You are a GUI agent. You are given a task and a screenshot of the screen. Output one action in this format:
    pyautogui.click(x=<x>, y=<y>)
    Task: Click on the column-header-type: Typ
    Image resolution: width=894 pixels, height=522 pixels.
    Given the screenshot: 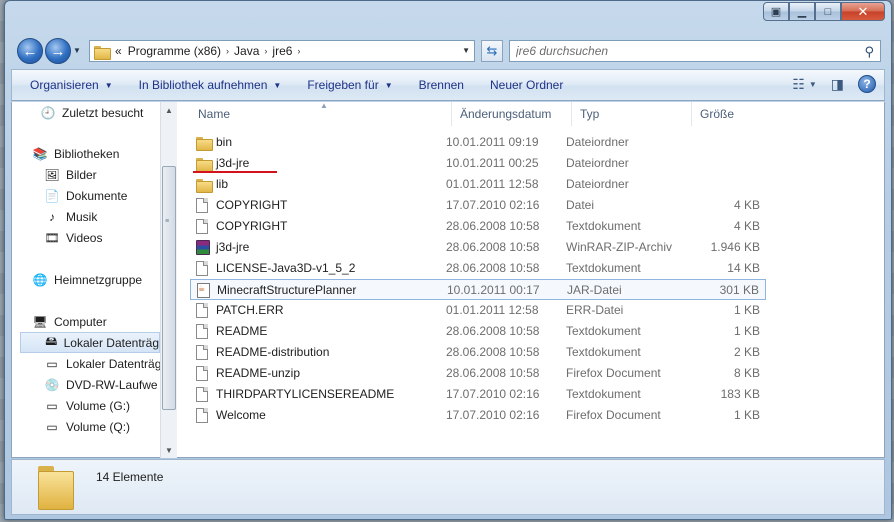 What is the action you would take?
    pyautogui.click(x=632, y=114)
    